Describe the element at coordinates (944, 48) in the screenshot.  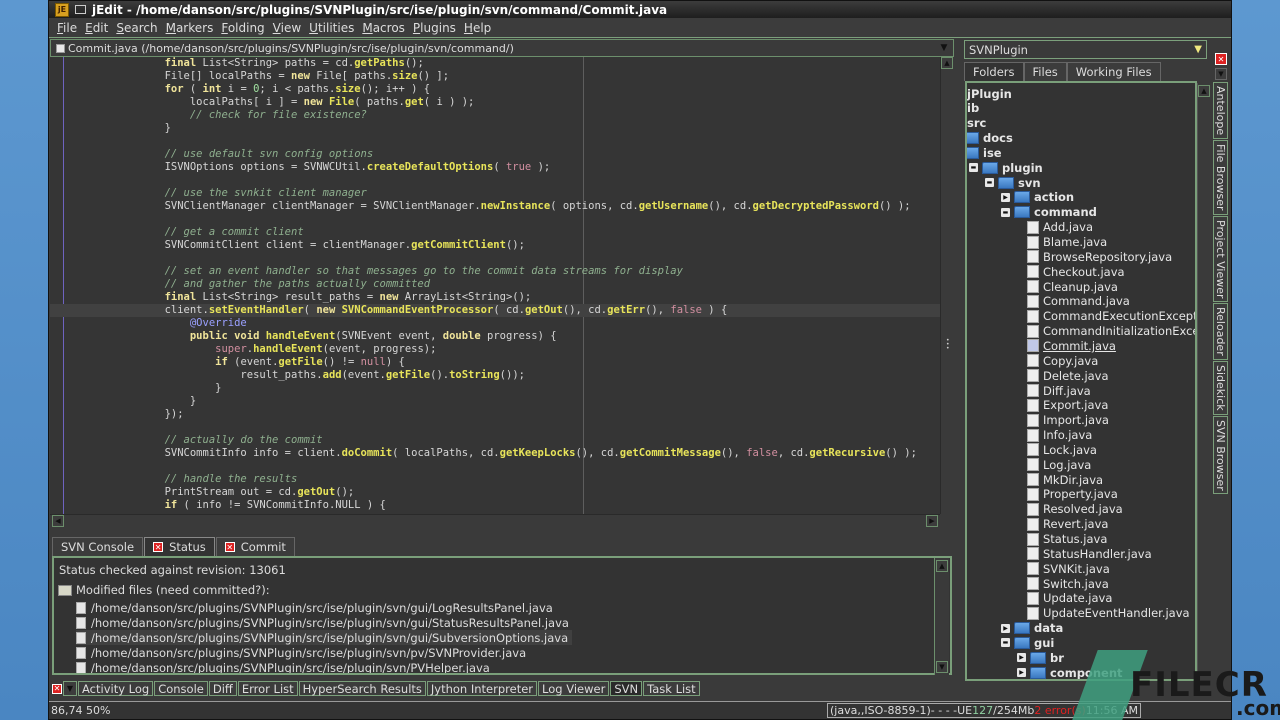
I see `chevron-down-icon: ▼` at that location.